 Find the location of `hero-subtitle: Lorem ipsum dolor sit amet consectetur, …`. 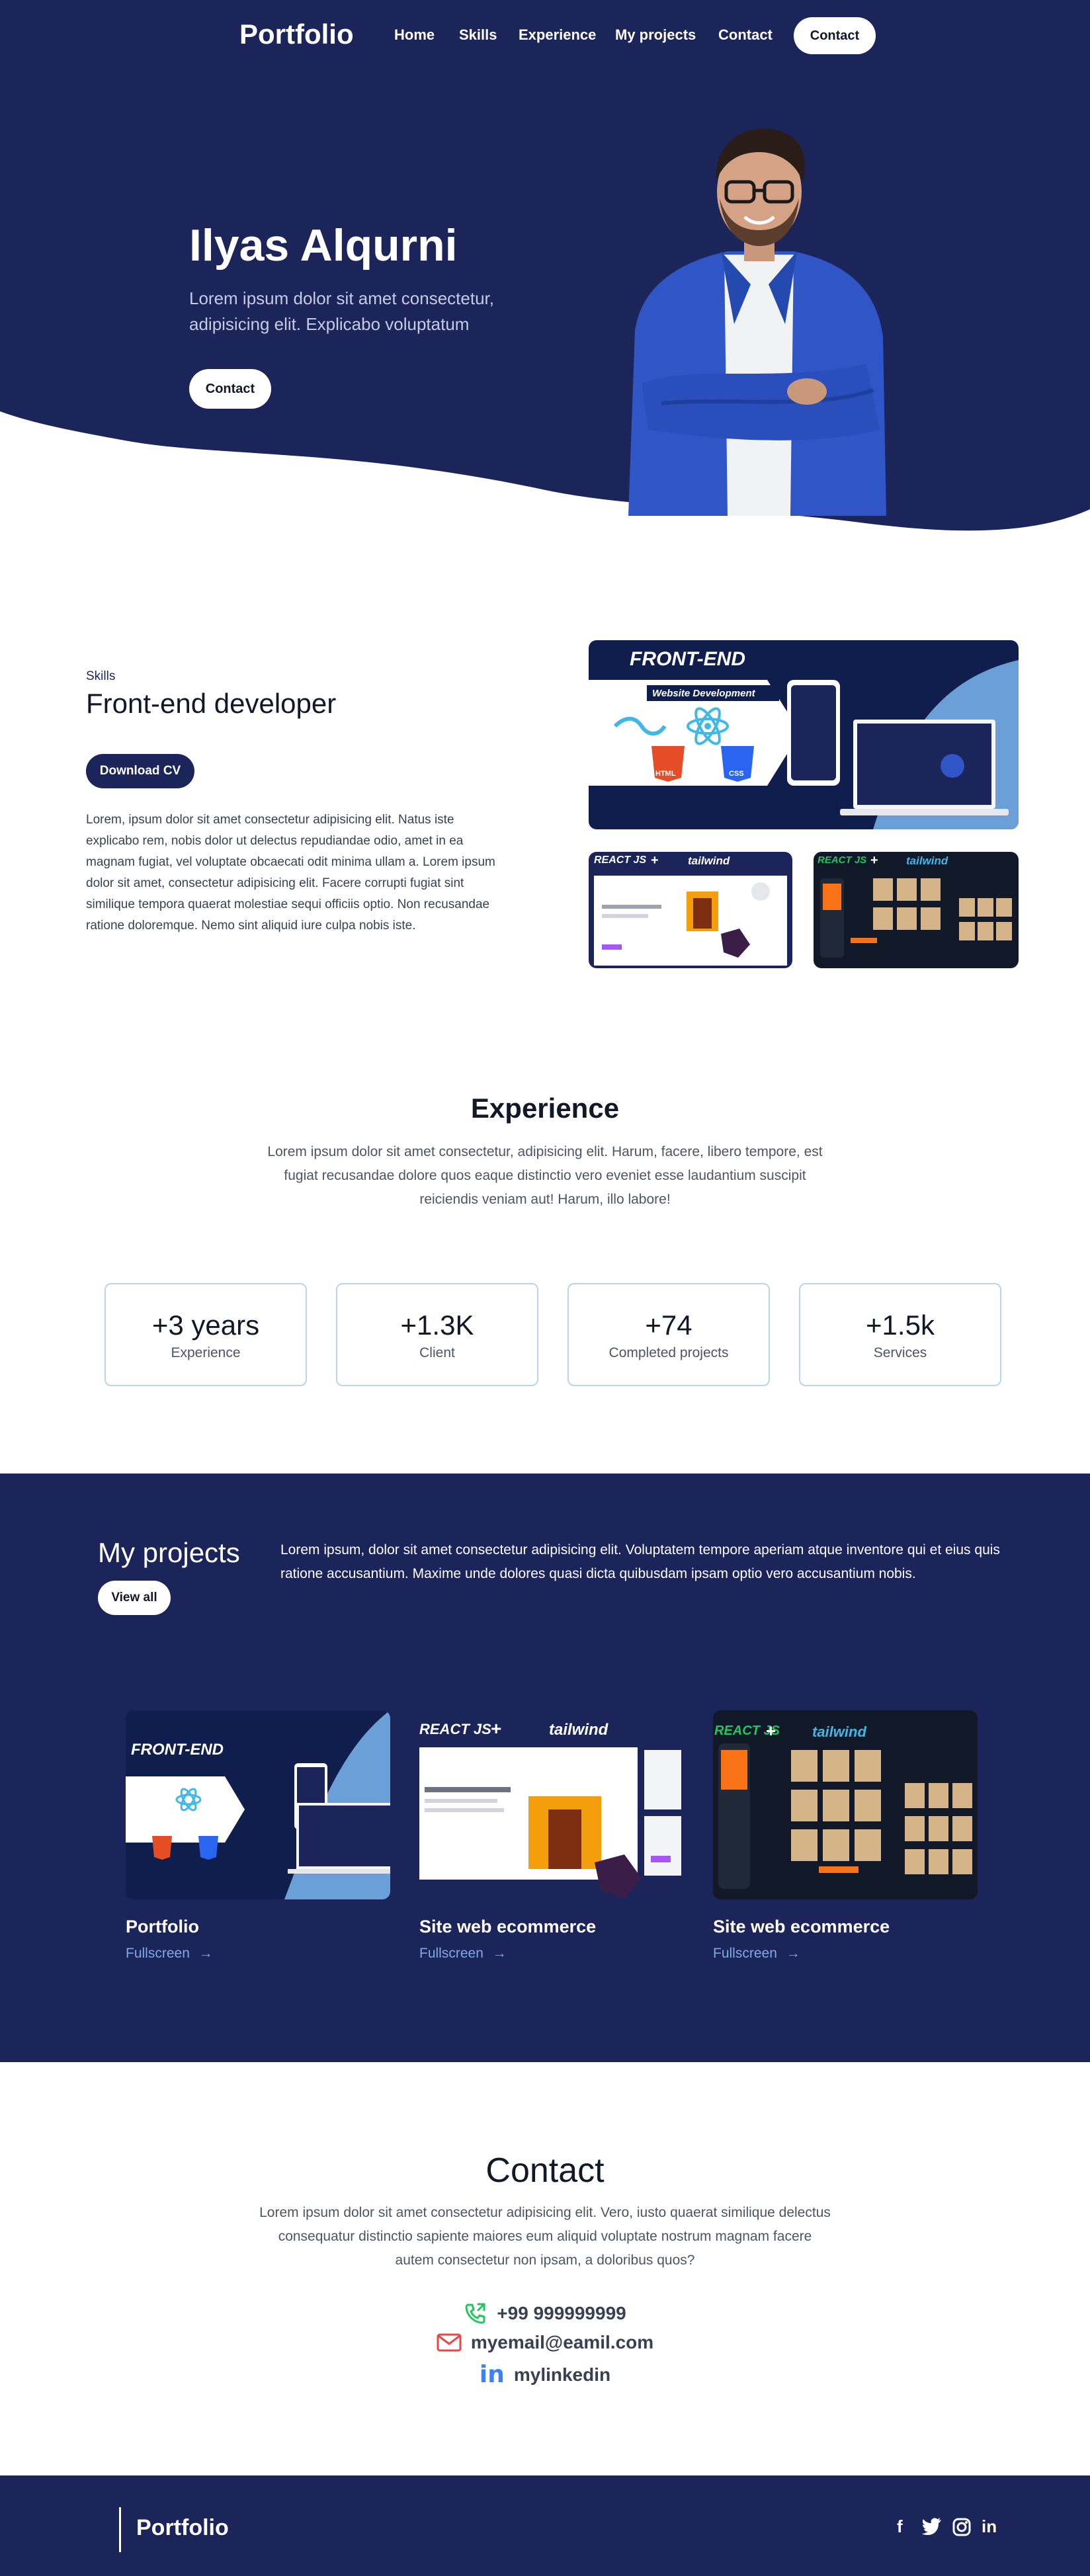

hero-subtitle: Lorem ipsum dolor sit amet consectetur, … is located at coordinates (342, 311).